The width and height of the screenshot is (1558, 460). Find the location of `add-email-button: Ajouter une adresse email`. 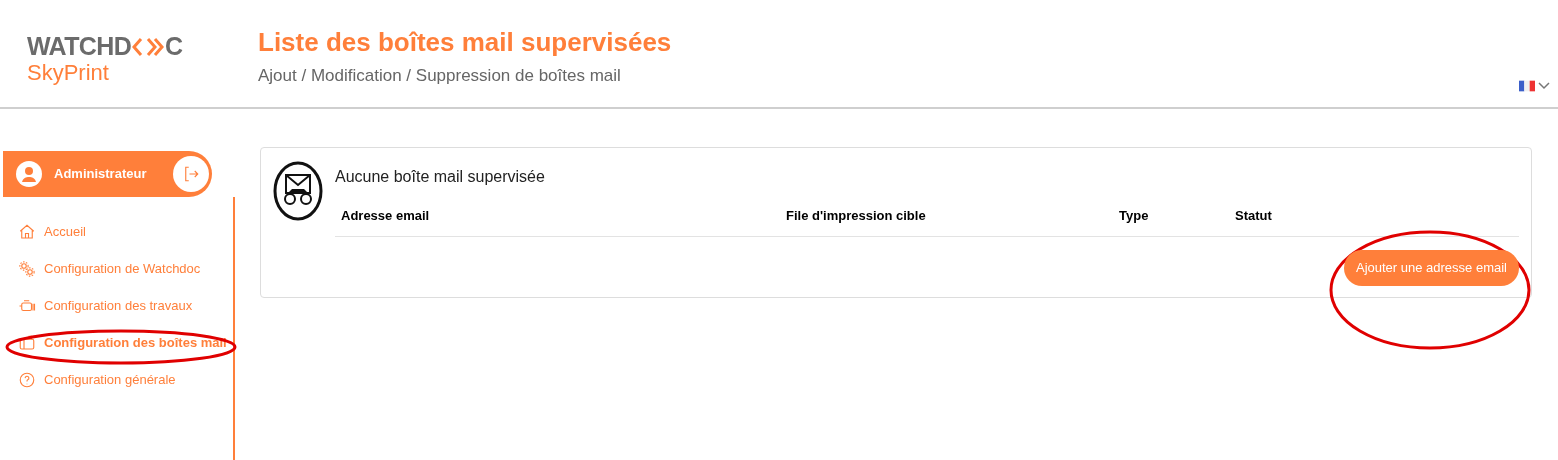

add-email-button: Ajouter une adresse email is located at coordinates (1431, 267).